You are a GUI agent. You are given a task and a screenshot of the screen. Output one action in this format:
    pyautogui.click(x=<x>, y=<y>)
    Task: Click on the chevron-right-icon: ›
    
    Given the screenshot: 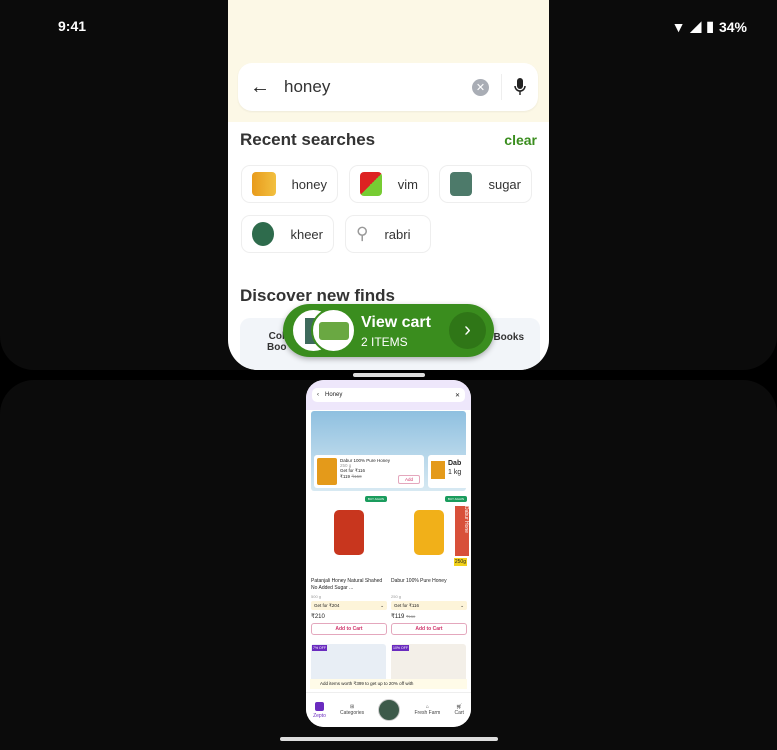 What is the action you would take?
    pyautogui.click(x=467, y=330)
    